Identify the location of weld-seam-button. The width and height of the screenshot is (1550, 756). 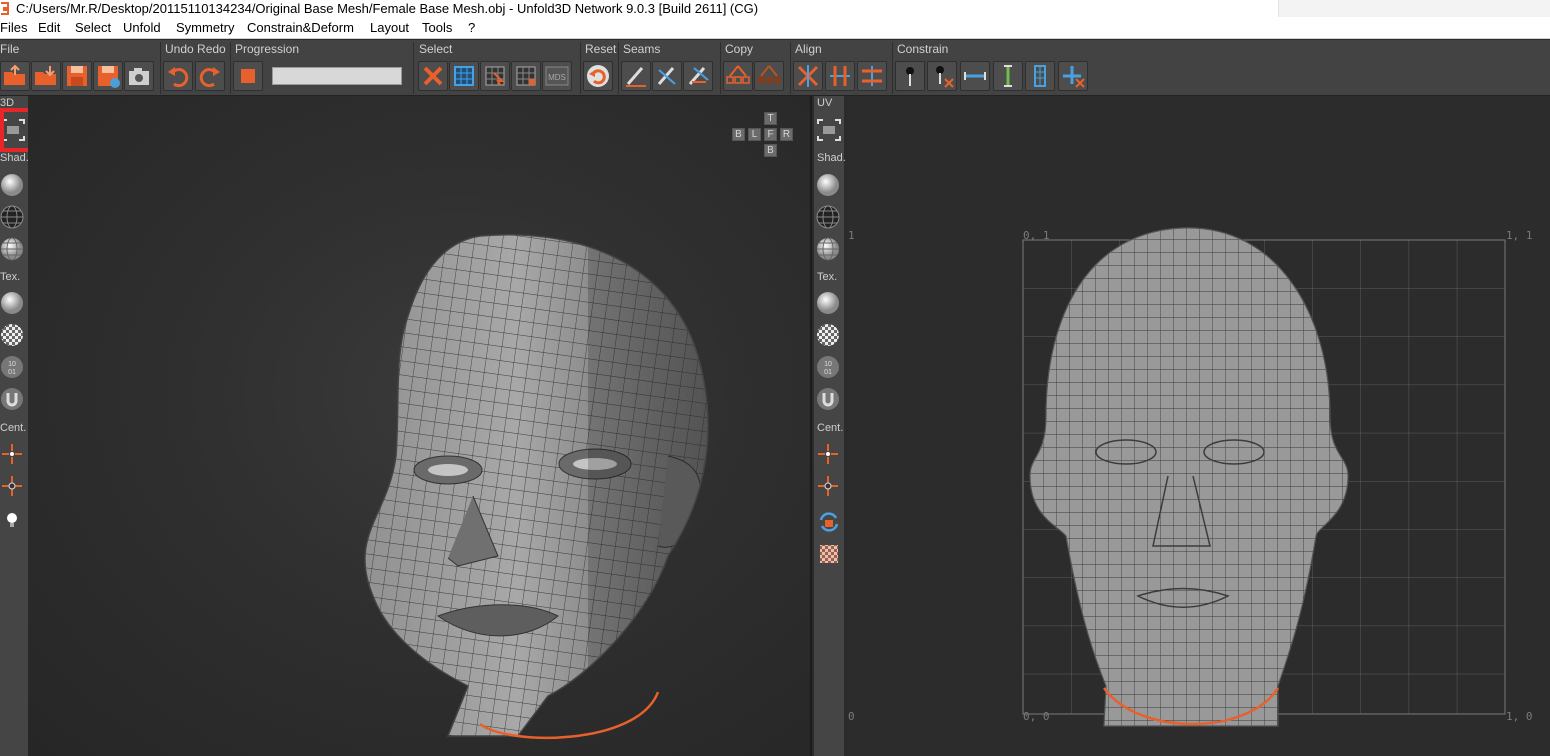
(667, 76).